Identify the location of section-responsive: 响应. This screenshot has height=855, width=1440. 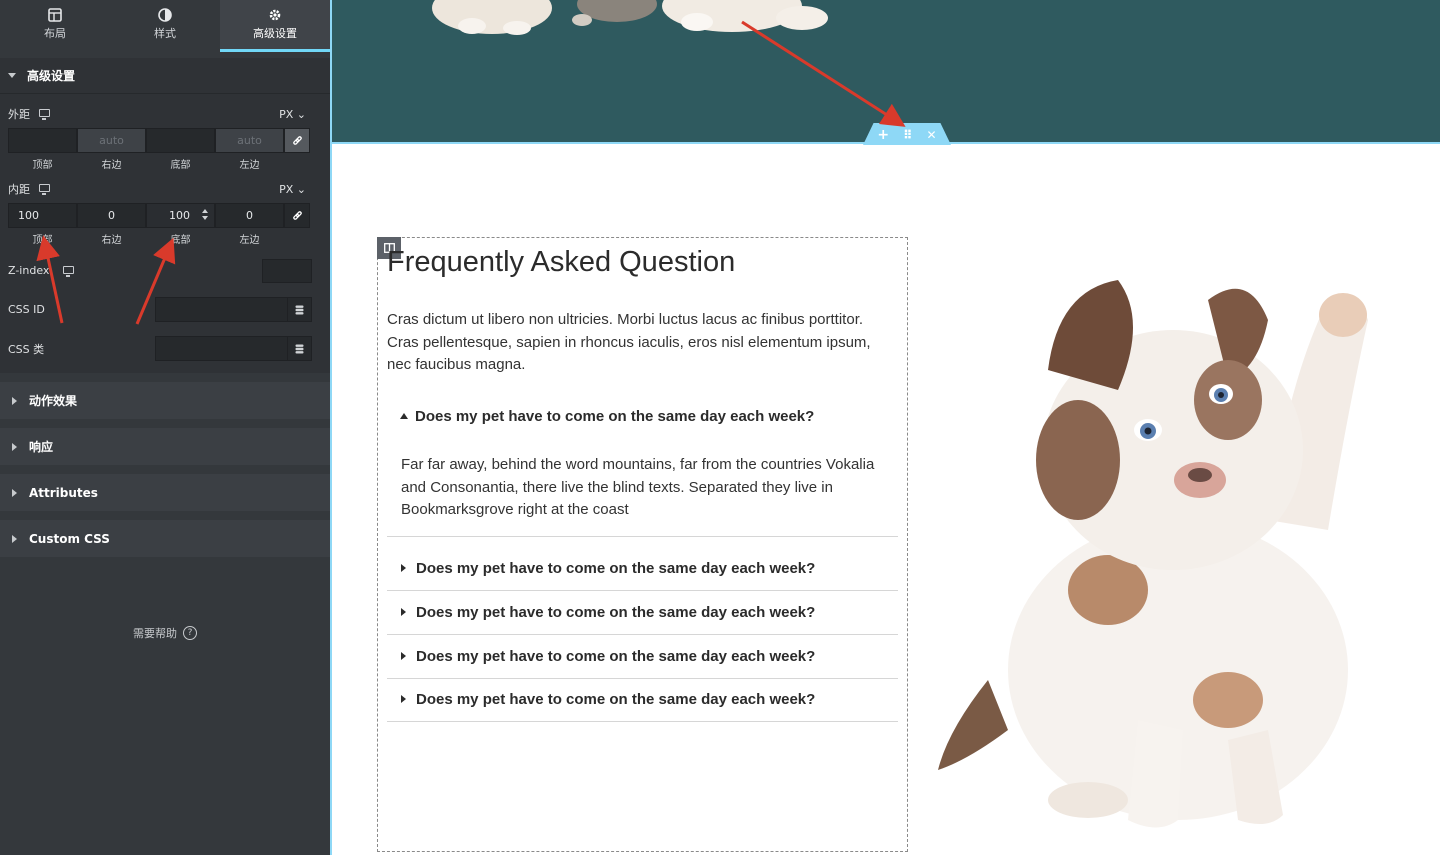
(165, 446).